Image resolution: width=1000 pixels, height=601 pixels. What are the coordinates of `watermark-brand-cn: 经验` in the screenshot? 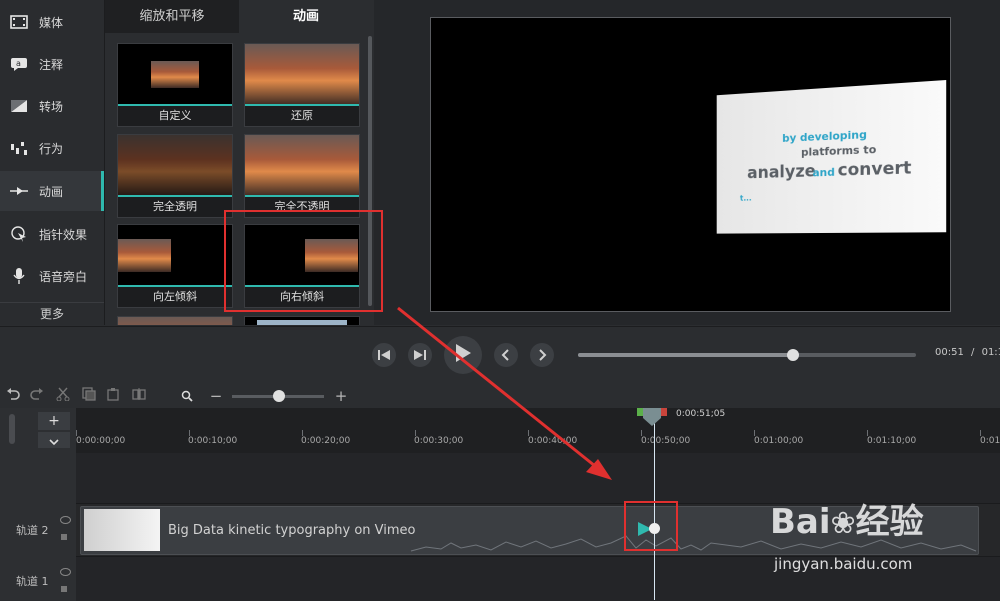 It's located at (889, 522).